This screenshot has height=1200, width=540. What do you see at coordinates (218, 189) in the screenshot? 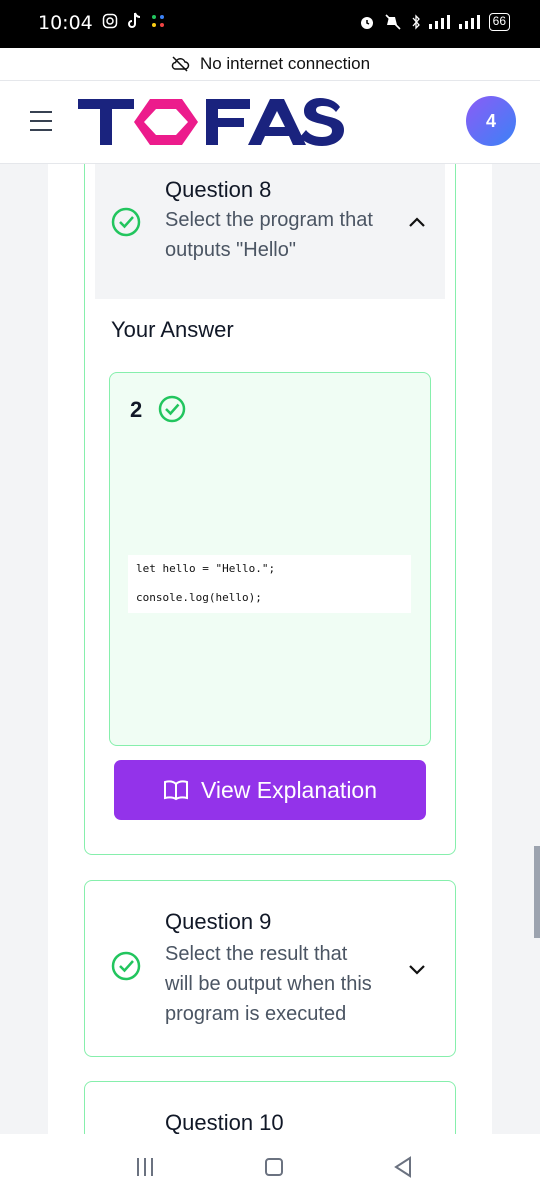
I see `question-title: Question 8` at bounding box center [218, 189].